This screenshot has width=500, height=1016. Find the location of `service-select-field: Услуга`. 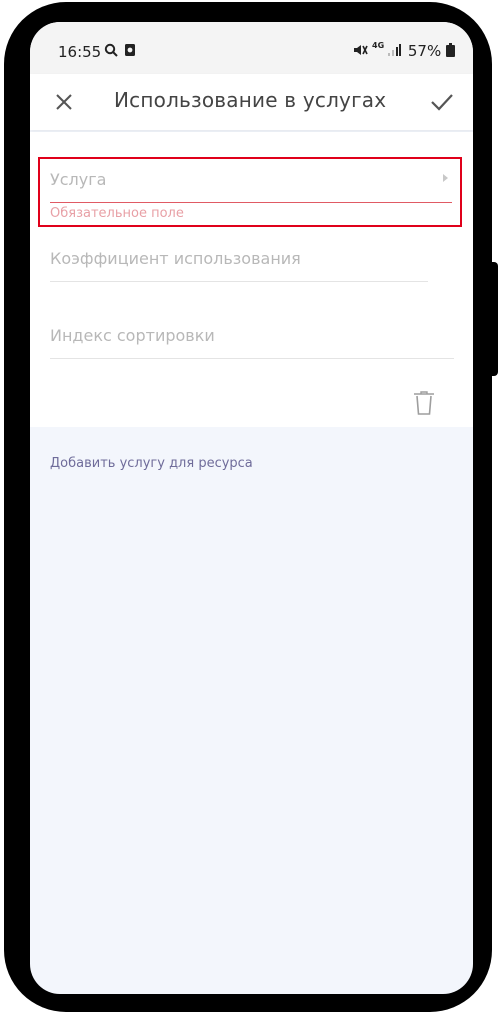

service-select-field: Услуга is located at coordinates (251, 184).